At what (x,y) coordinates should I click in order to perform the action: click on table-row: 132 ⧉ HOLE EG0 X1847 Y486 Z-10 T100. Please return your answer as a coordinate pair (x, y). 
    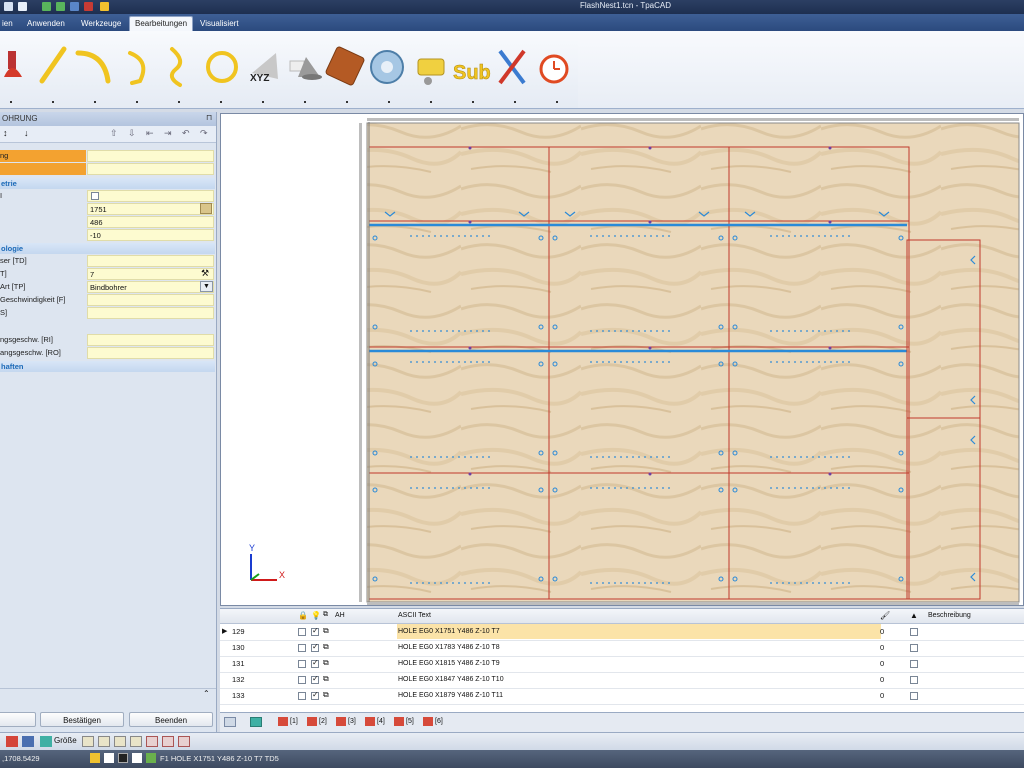
    Looking at the image, I should click on (622, 680).